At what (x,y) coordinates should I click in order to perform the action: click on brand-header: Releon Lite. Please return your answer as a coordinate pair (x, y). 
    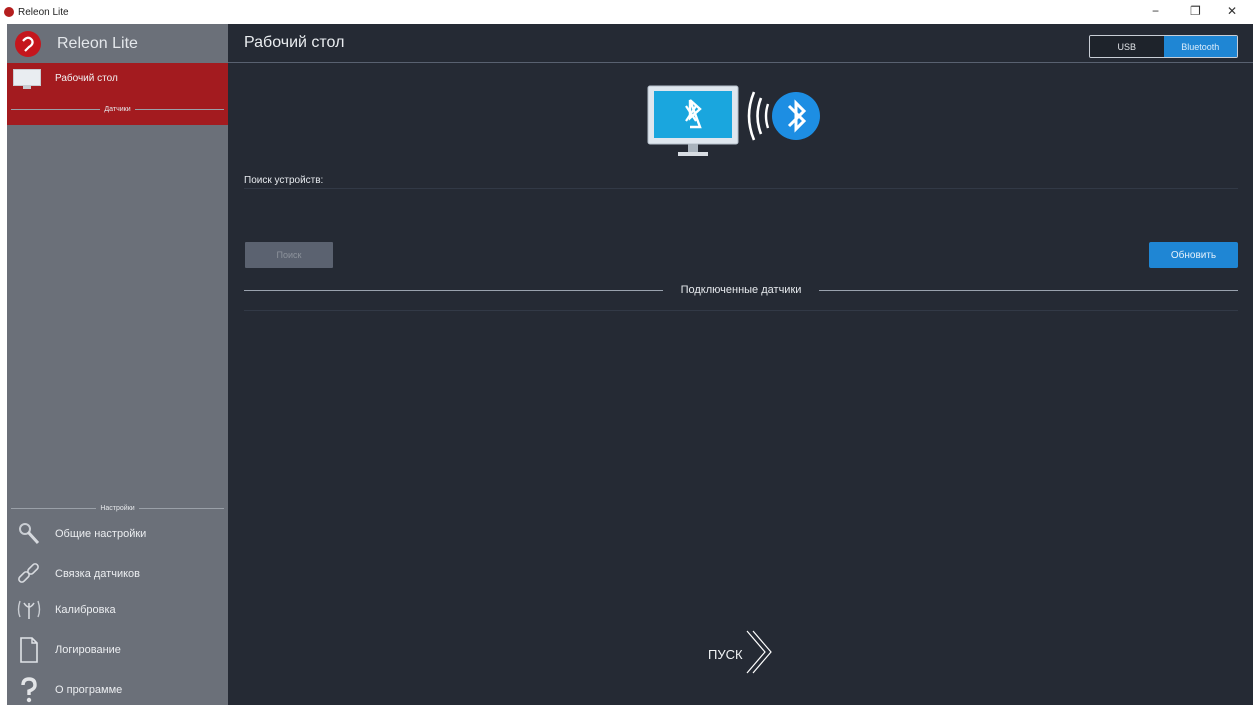
    Looking at the image, I should click on (117, 43).